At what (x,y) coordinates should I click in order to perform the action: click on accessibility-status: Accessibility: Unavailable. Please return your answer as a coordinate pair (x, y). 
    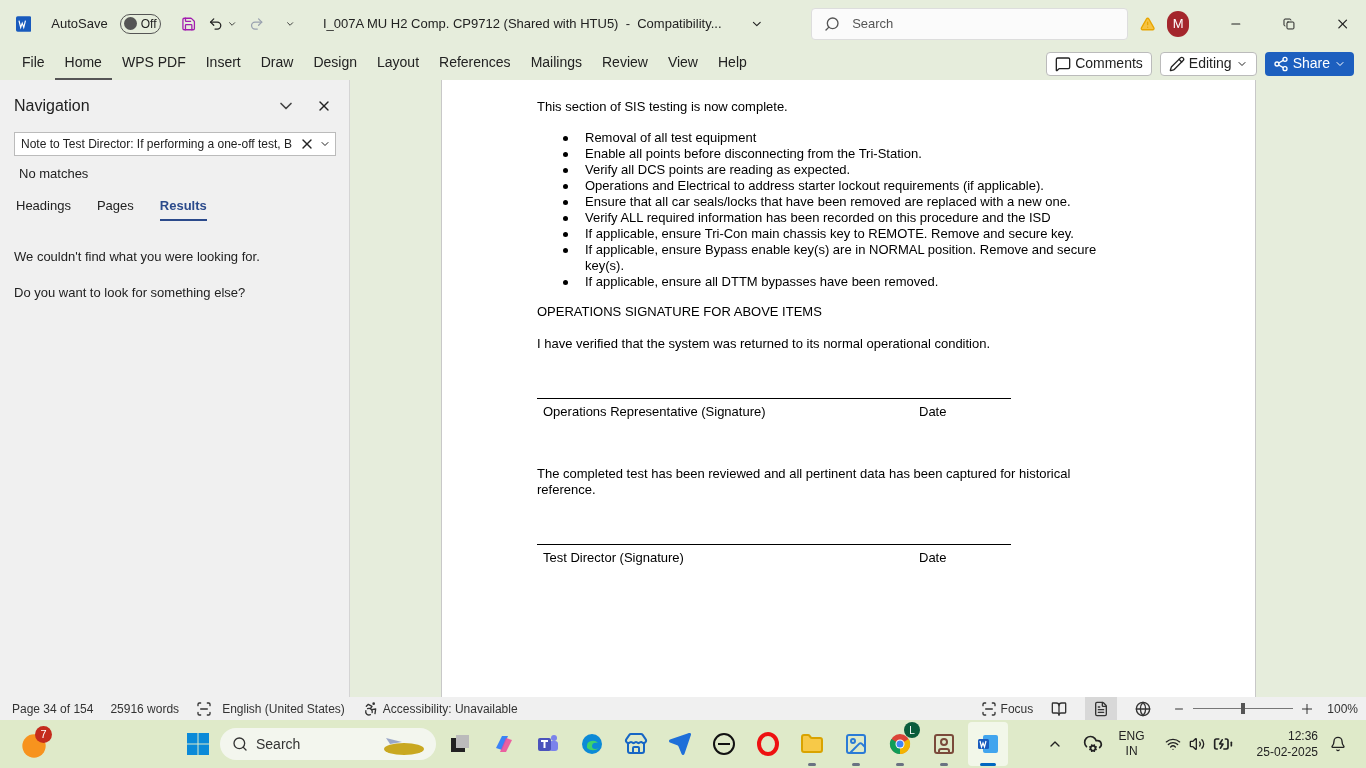
    Looking at the image, I should click on (440, 708).